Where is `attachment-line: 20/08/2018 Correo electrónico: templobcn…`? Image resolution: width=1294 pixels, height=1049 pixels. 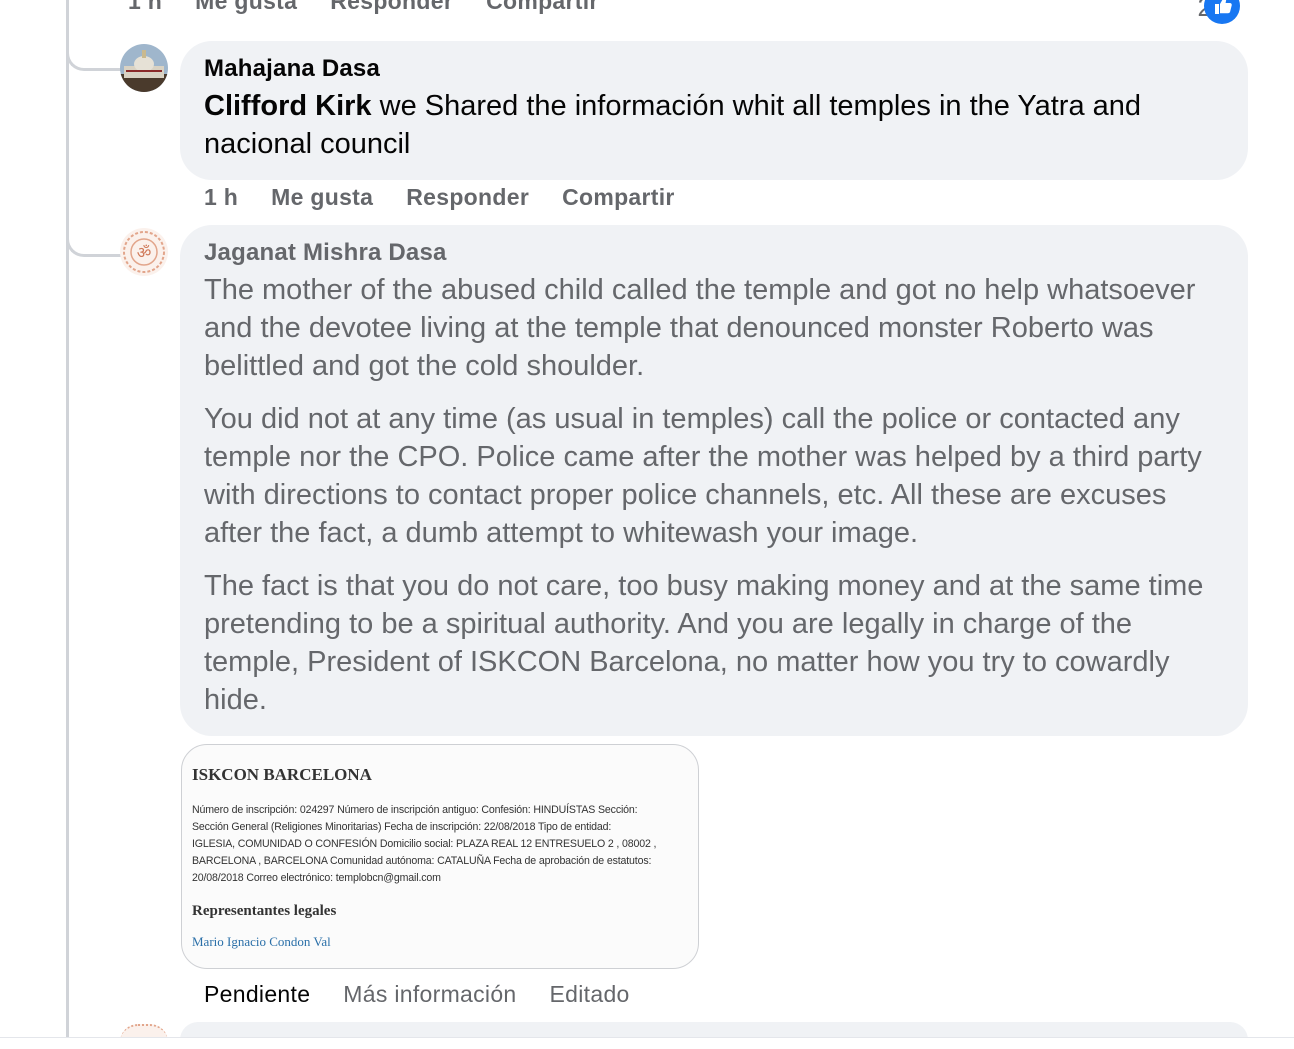
attachment-line: 20/08/2018 Correo electrónico: templobcn… is located at coordinates (316, 878).